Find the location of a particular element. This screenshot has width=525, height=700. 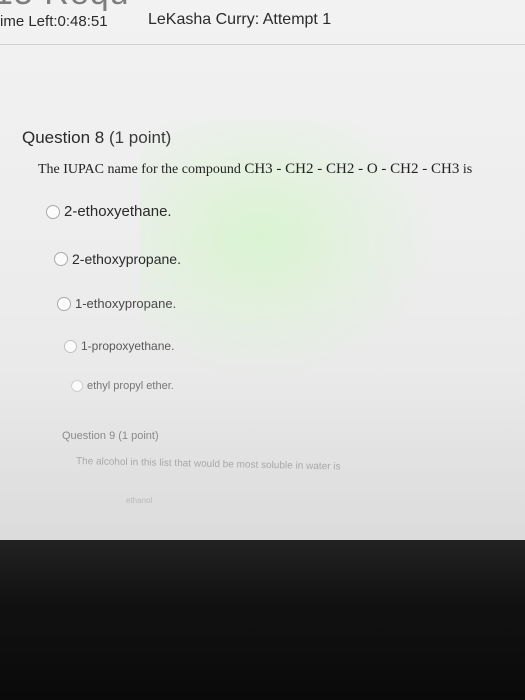

answer-option-label: 1-ethoxypropane. is located at coordinates (126, 303).